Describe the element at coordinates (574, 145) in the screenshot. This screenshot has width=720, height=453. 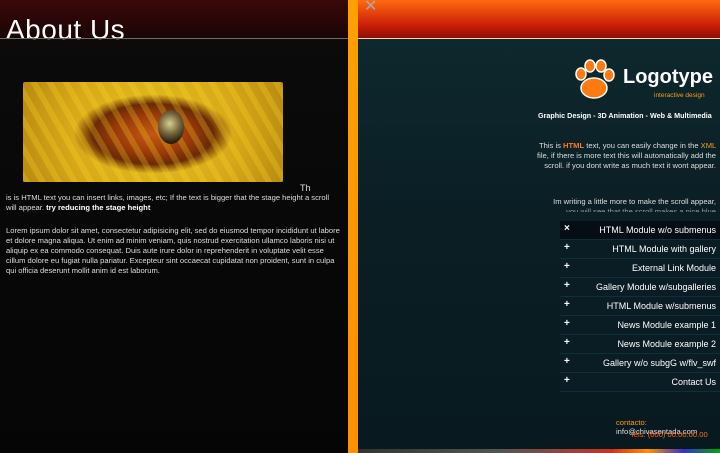
I see `desc-html-highlight: HTML` at that location.